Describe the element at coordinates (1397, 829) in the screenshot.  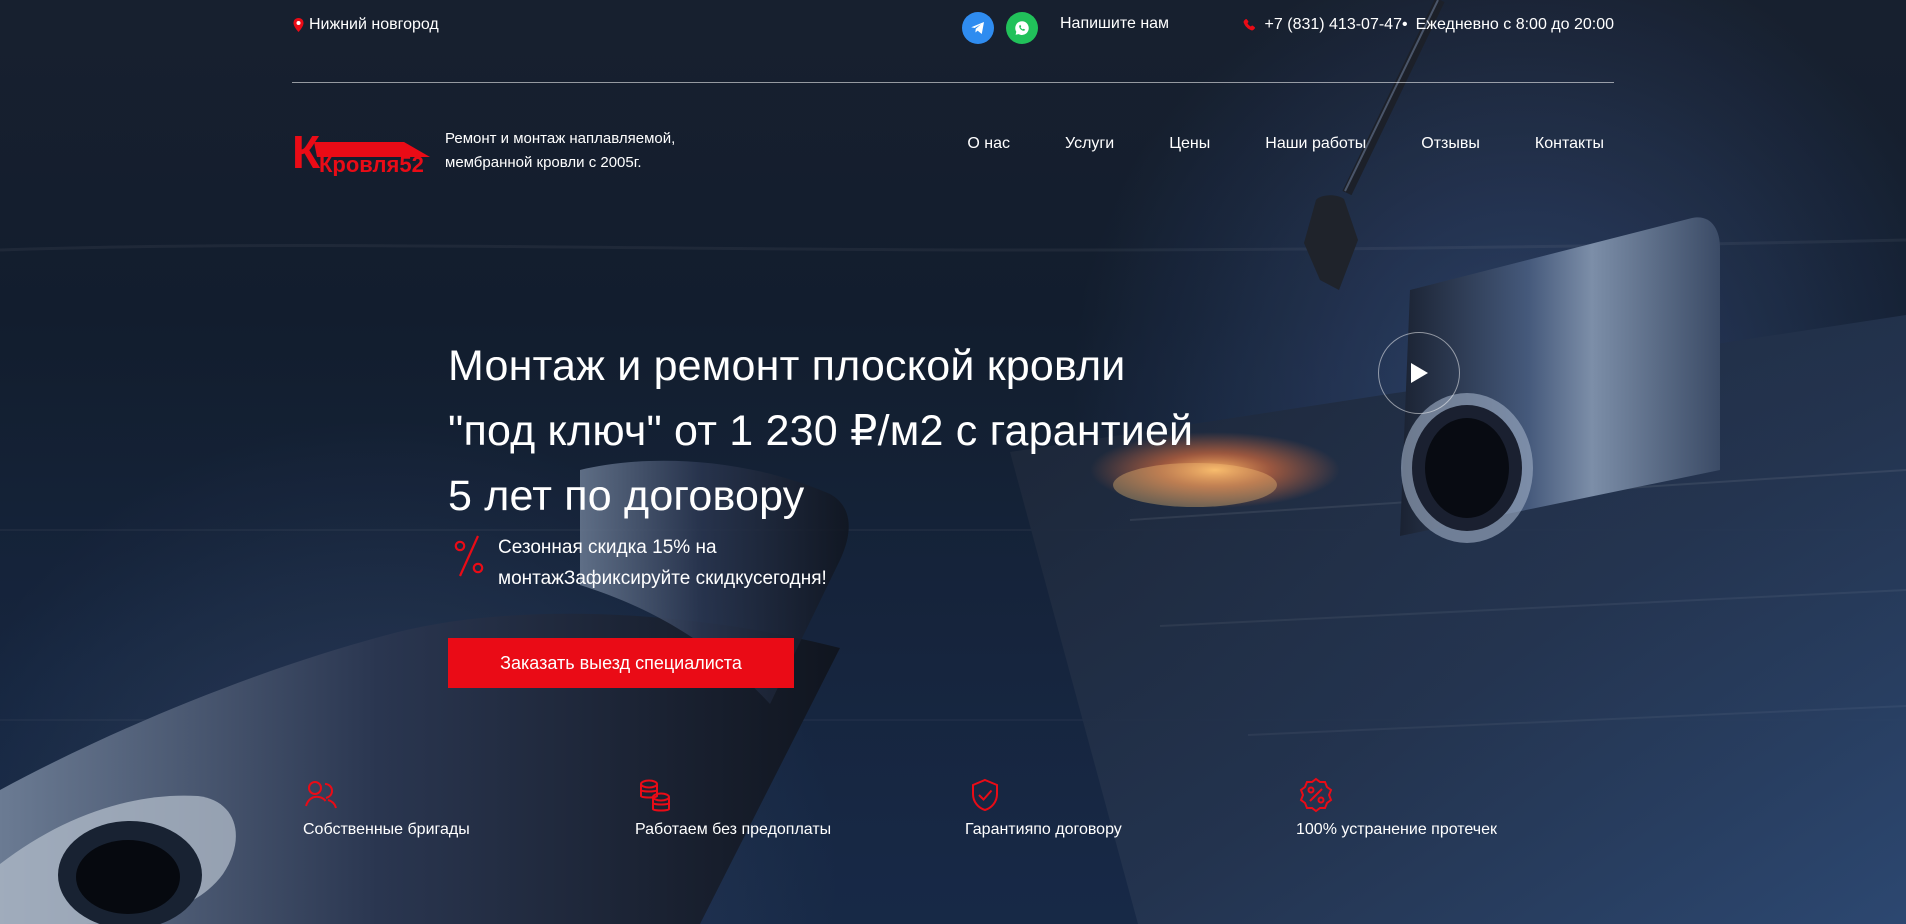
I see `feature-label-leak-fix: 100% устранение протечек` at that location.